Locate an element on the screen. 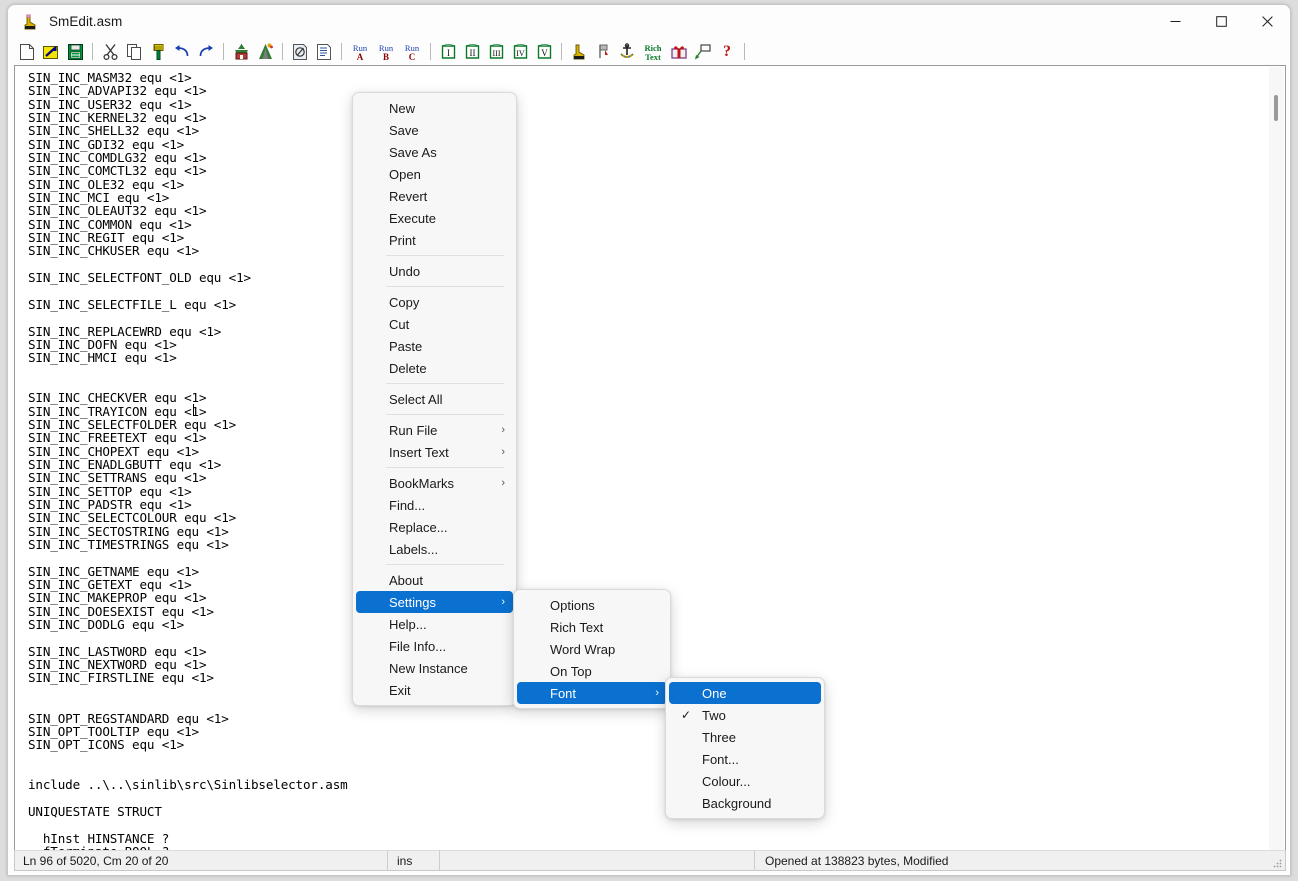 The height and width of the screenshot is (881, 1298). paste-icon is located at coordinates (158, 51).